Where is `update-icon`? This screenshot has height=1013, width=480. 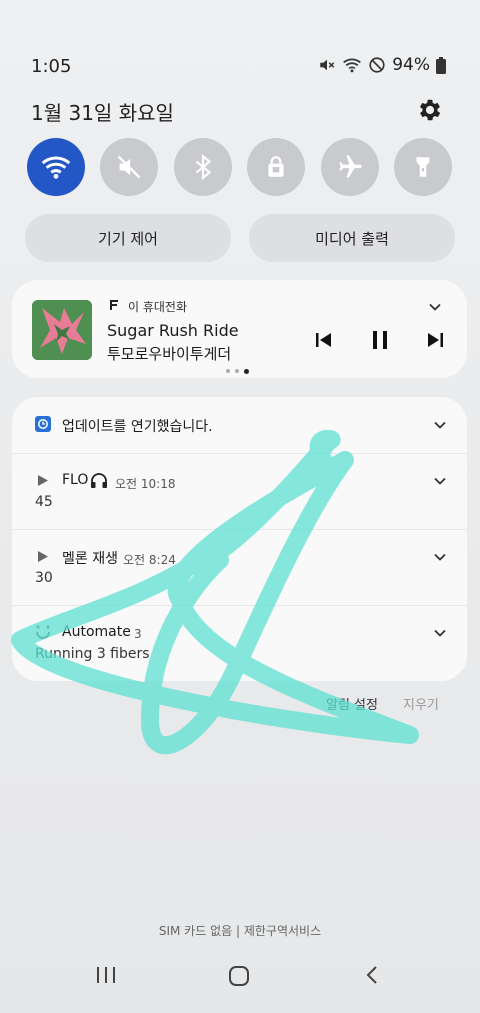
update-icon is located at coordinates (43, 424).